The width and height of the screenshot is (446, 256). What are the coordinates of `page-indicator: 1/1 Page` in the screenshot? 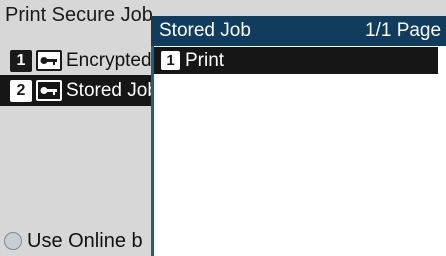 It's located at (403, 30).